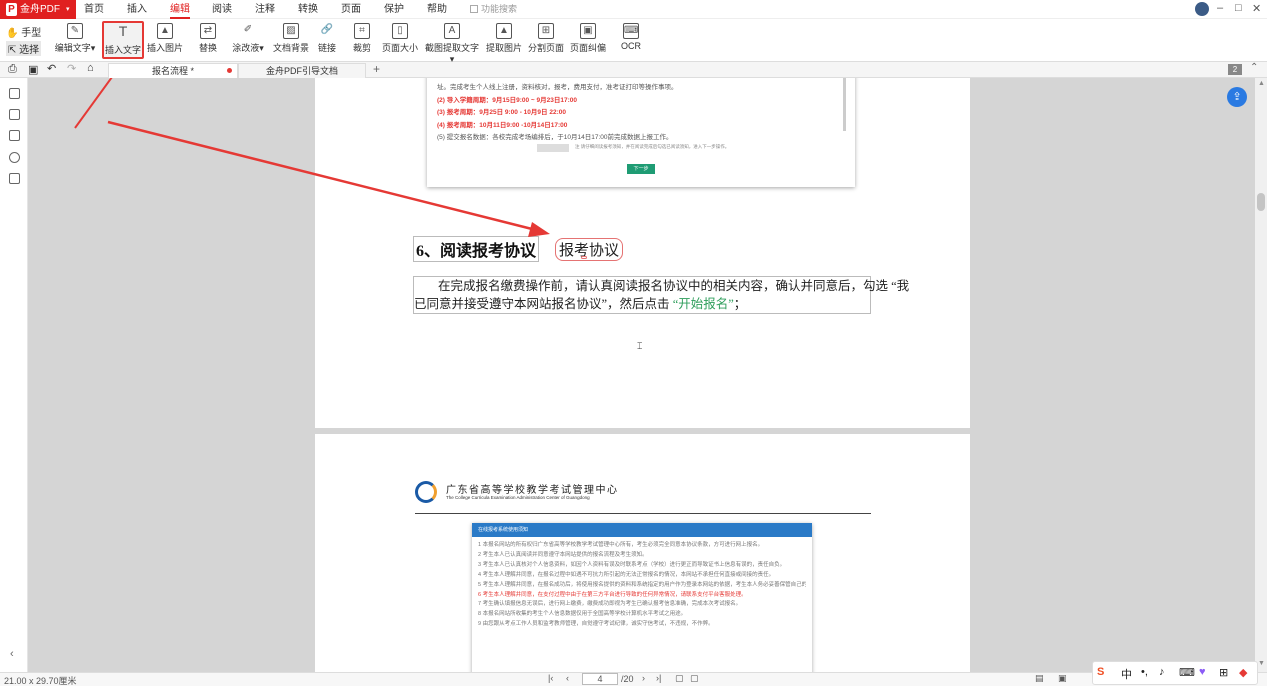  What do you see at coordinates (1187, 672) in the screenshot?
I see `keyboard-icon: ⌨` at bounding box center [1187, 672].